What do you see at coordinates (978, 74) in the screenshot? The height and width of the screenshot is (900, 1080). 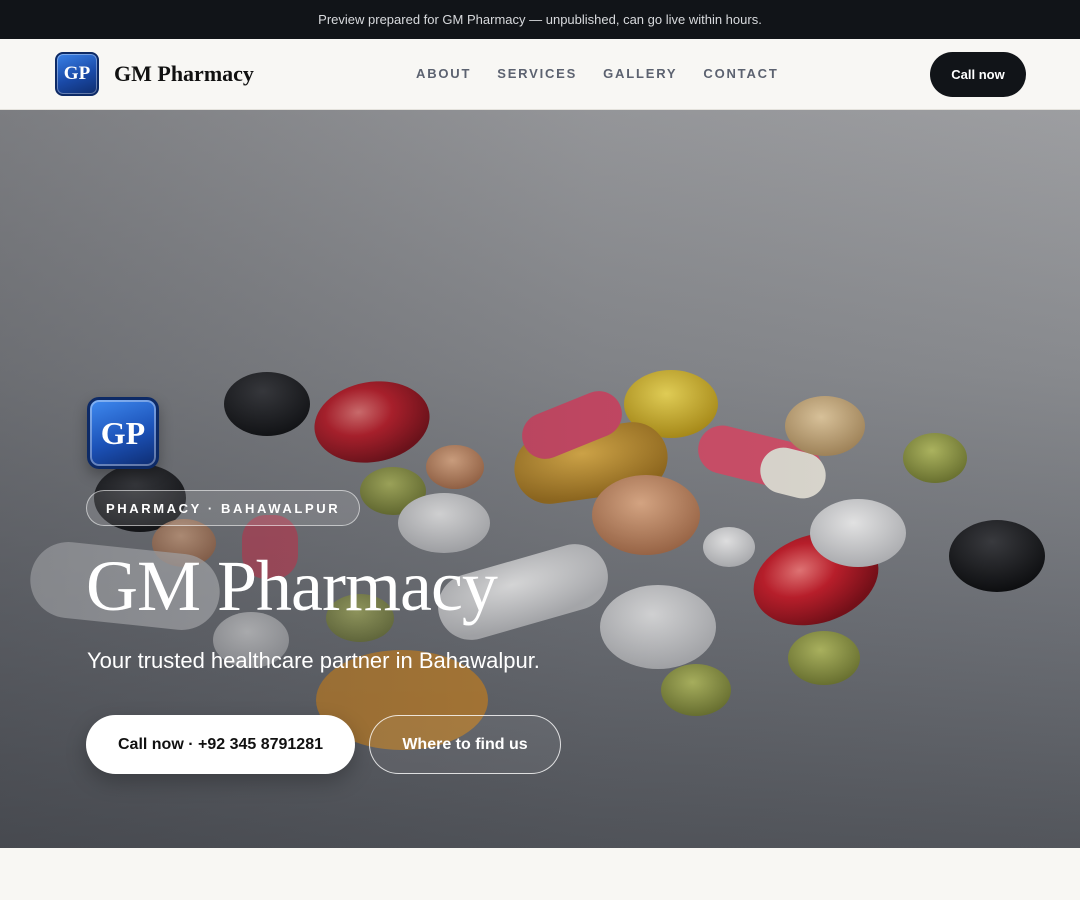 I see `header-call-button: Call now` at bounding box center [978, 74].